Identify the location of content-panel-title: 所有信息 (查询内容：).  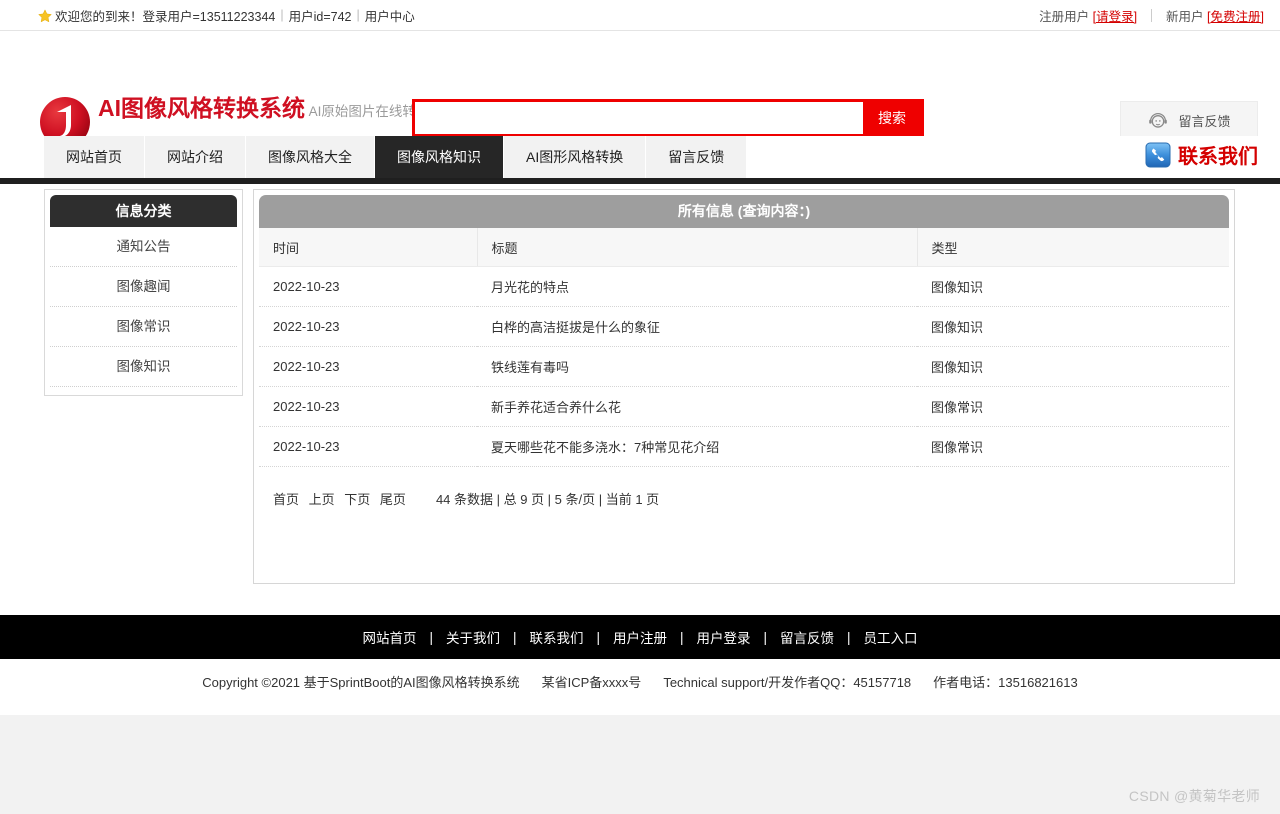
(744, 211).